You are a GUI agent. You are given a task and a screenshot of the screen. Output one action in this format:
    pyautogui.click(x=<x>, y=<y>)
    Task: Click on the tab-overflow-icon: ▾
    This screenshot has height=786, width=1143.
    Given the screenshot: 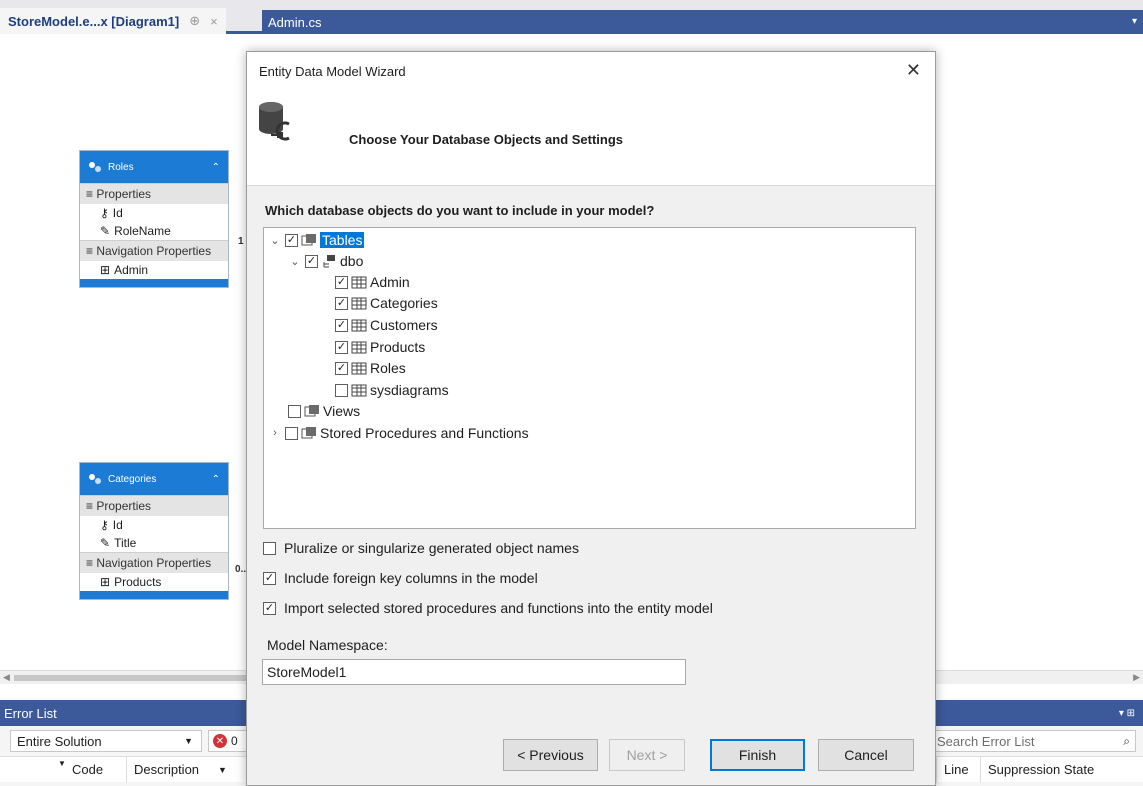 What is the action you would take?
    pyautogui.click(x=1134, y=21)
    